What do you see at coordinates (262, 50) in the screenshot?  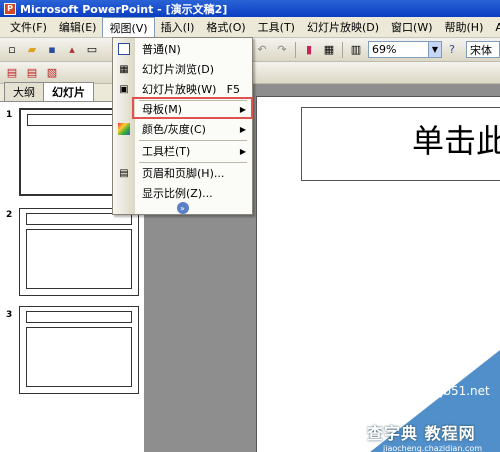 I see `undo-icon: ↶` at bounding box center [262, 50].